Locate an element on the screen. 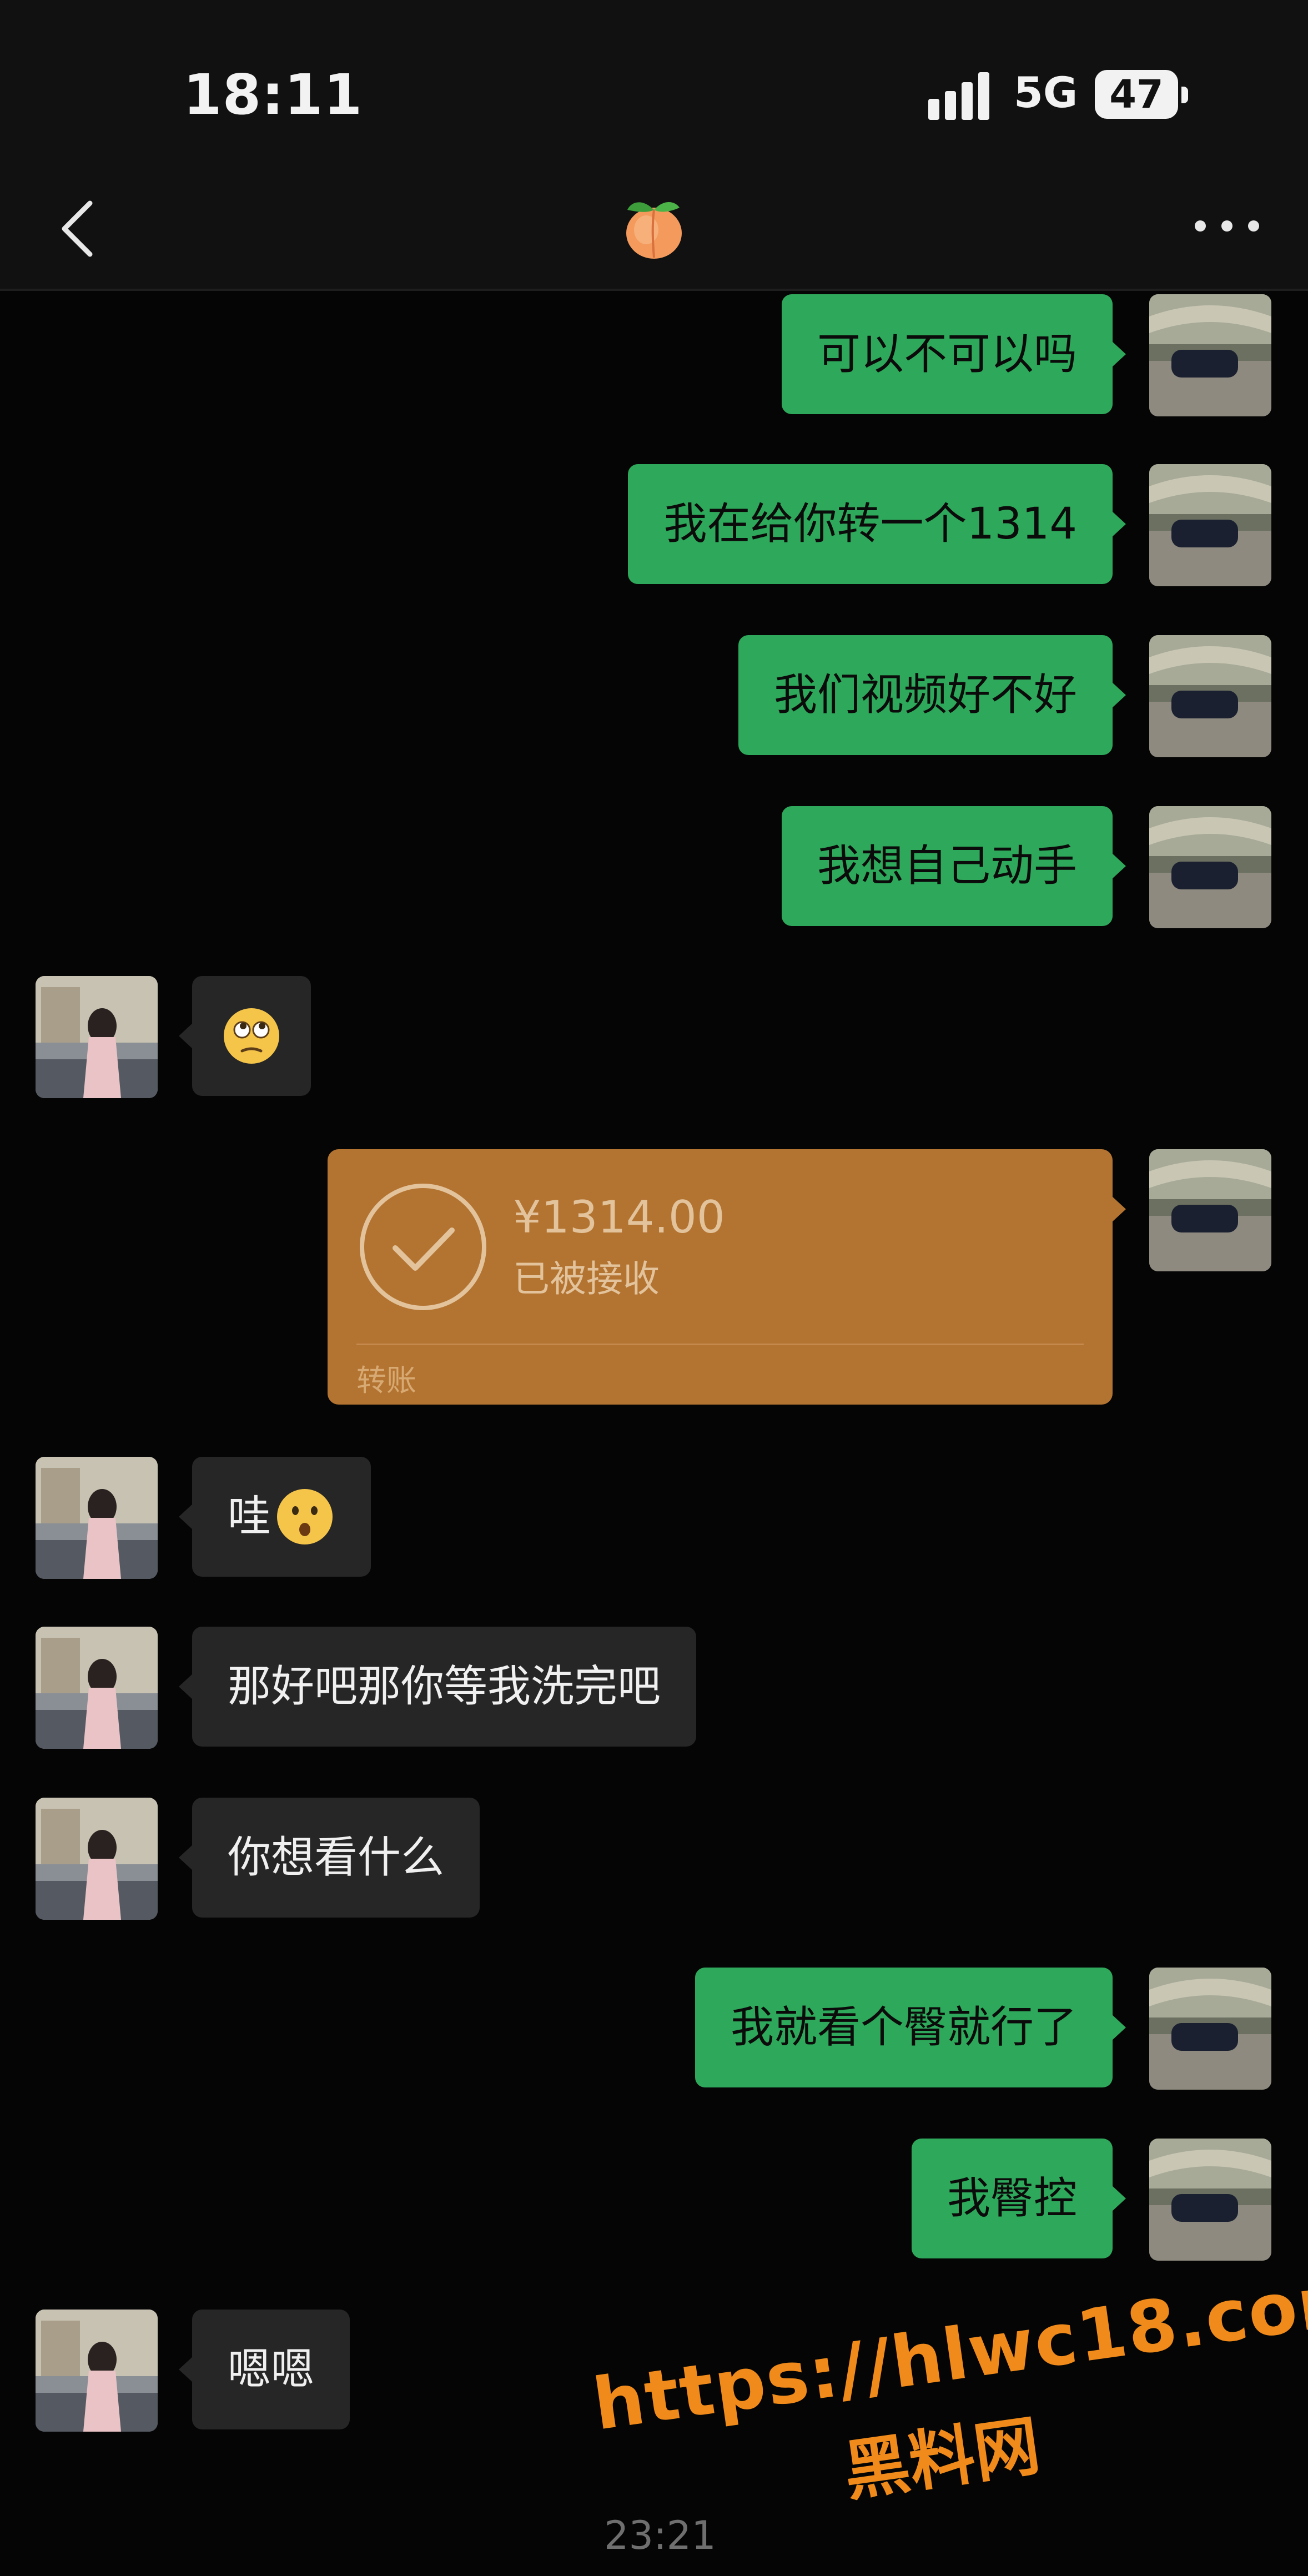 This screenshot has height=2576, width=1308. message-row: 我们视频好不好 is located at coordinates (654, 696).